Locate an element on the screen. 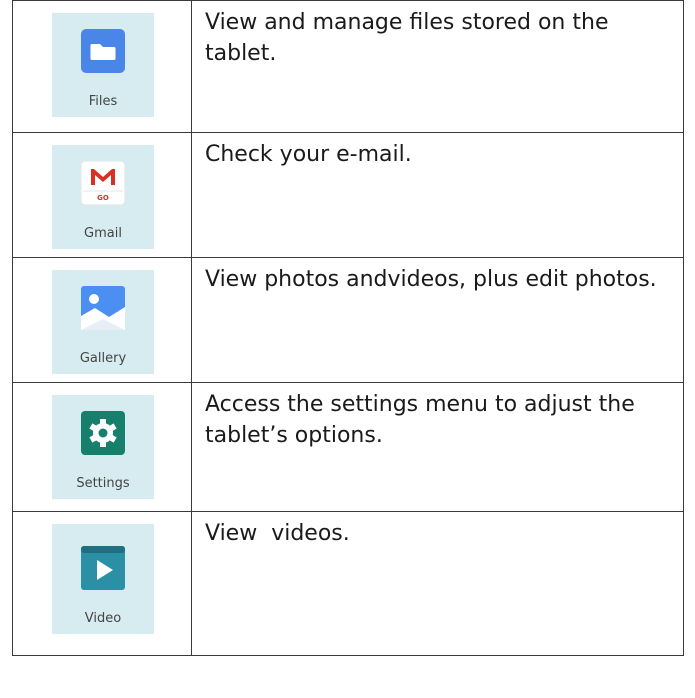  app-label: Video is located at coordinates (103, 618).